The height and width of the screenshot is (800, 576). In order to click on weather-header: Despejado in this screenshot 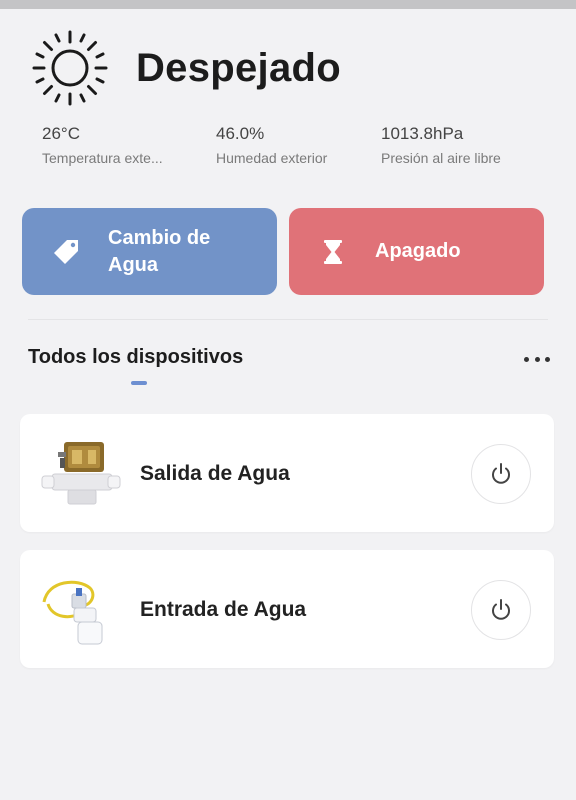, I will do `click(185, 68)`.